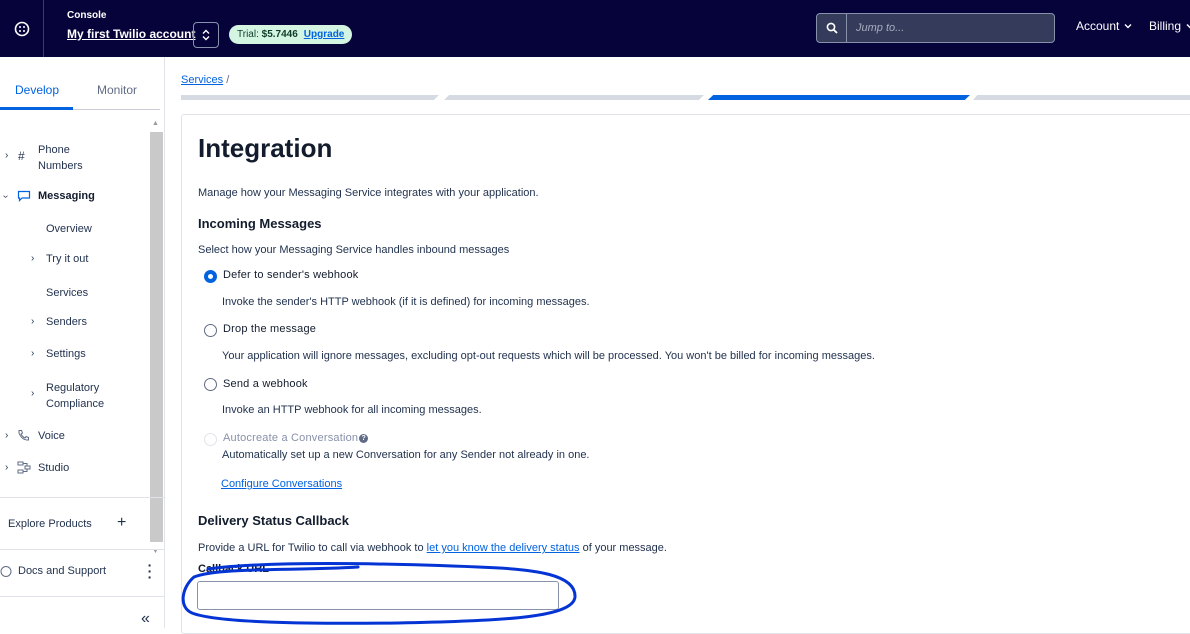  I want to click on collapse-sidebar-icon: «, so click(145, 619).